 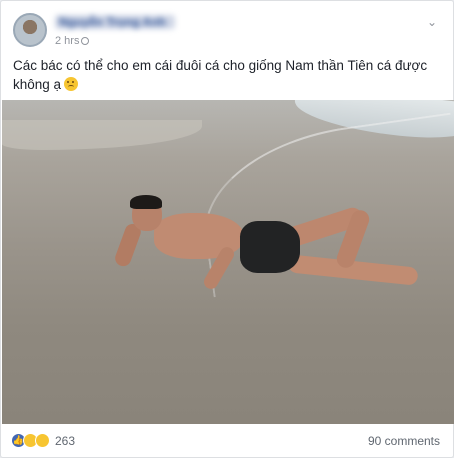 I want to click on author-name: Nguyễn Trọng Anh, so click(x=115, y=22).